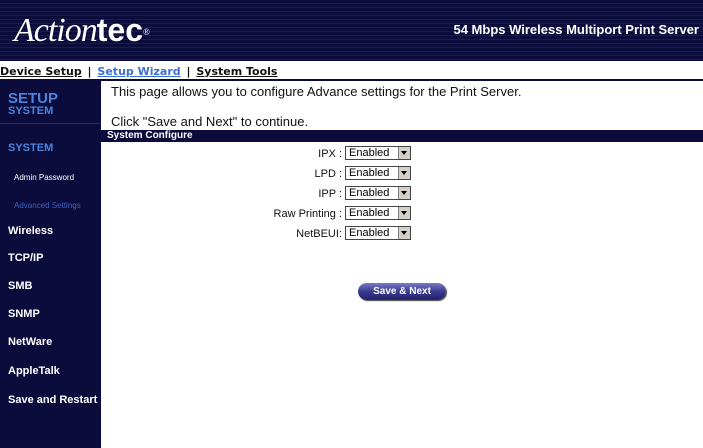 The height and width of the screenshot is (448, 703). What do you see at coordinates (31, 111) in the screenshot?
I see `sidebar-subheading: SYSTEM` at bounding box center [31, 111].